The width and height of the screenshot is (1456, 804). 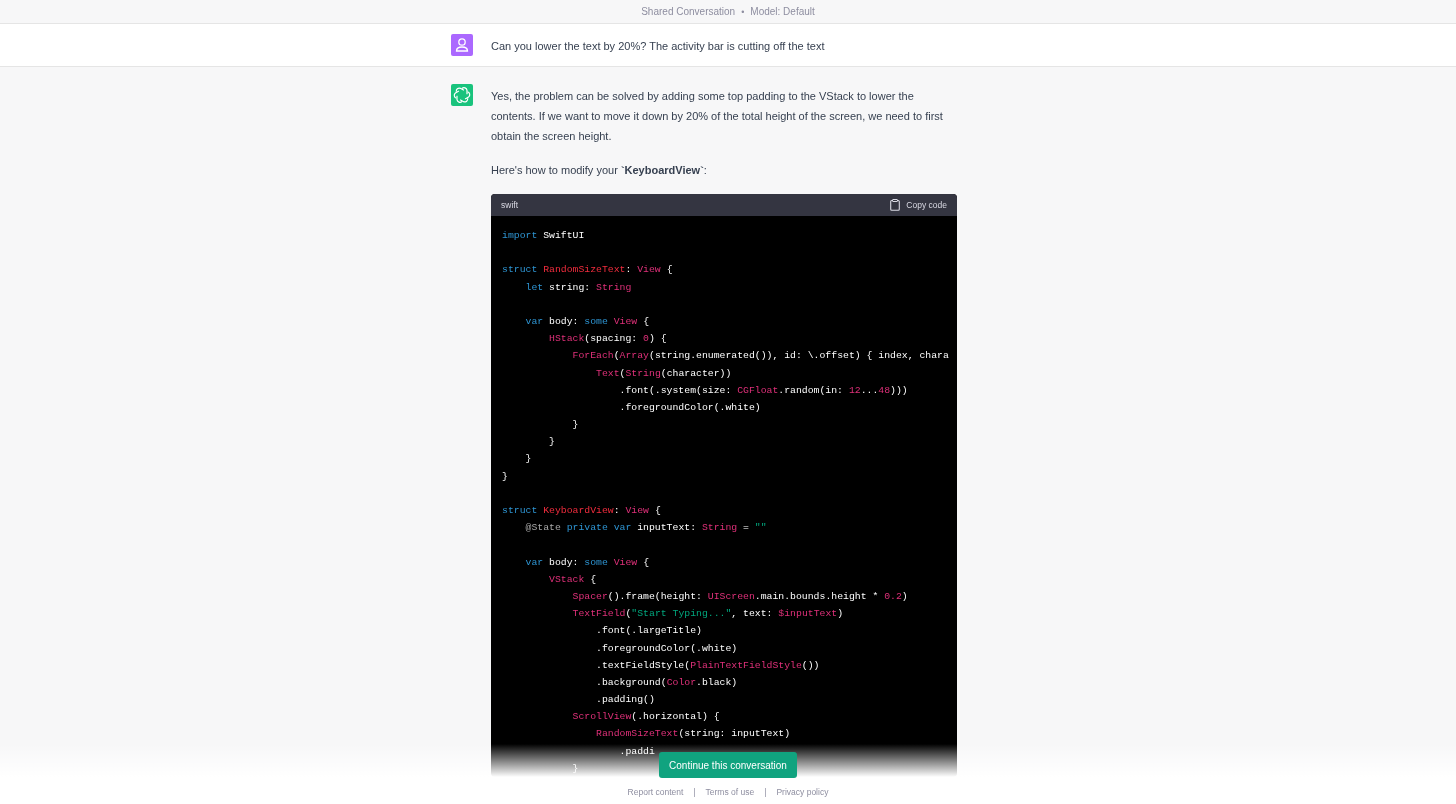 I want to click on code-line: .textFieldStyle(PlainTextFieldStyle()), so click(x=707, y=665).